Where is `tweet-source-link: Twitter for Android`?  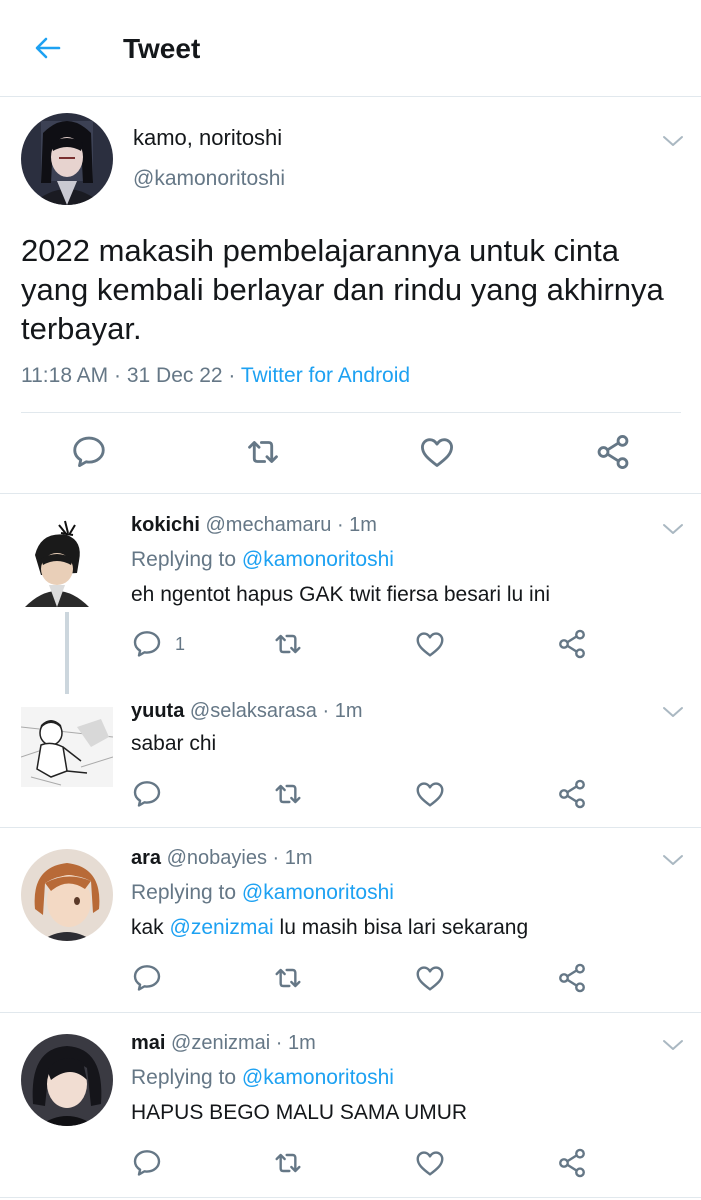 tweet-source-link: Twitter for Android is located at coordinates (325, 375).